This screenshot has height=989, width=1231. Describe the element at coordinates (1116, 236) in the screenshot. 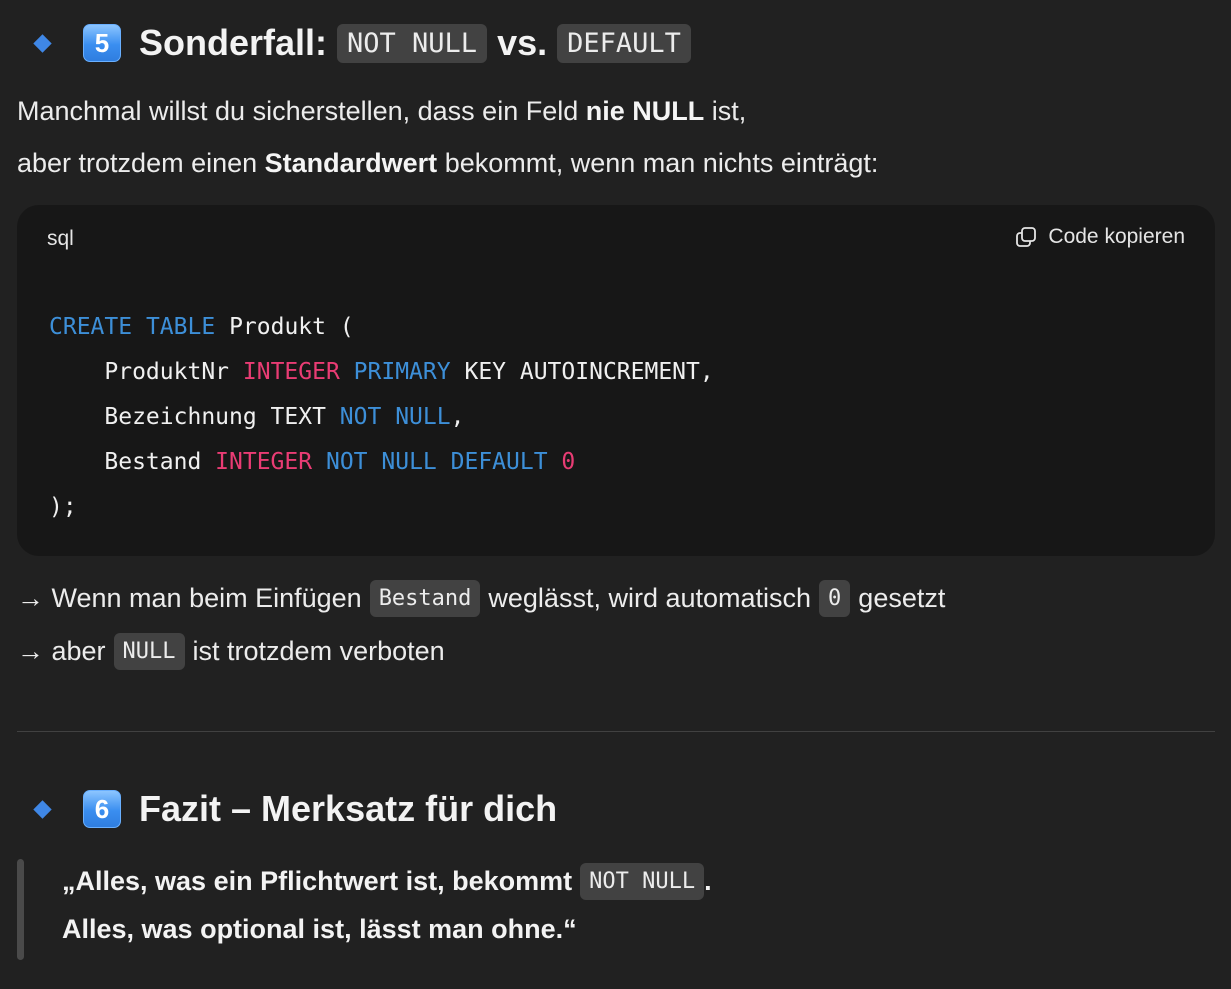

I see `copy-label: Code kopieren` at that location.